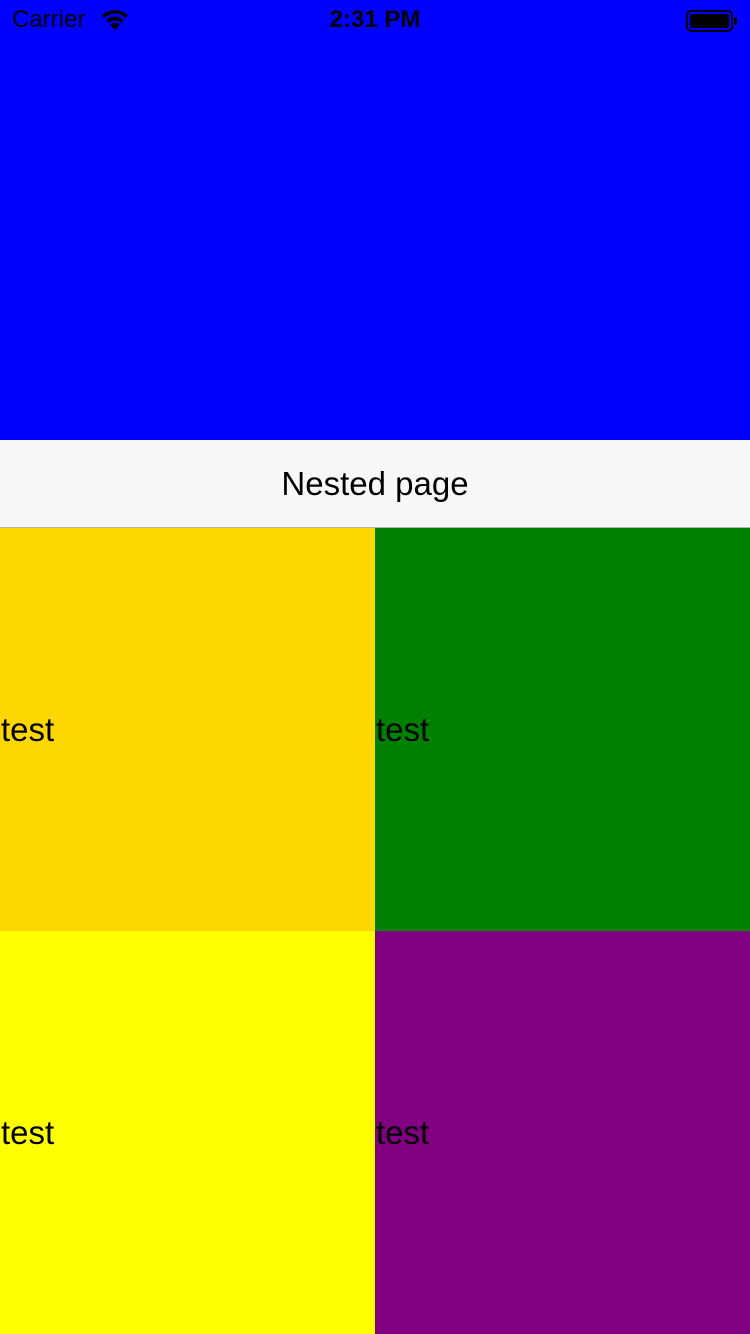 The width and height of the screenshot is (750, 1334). I want to click on battery-icon, so click(711, 21).